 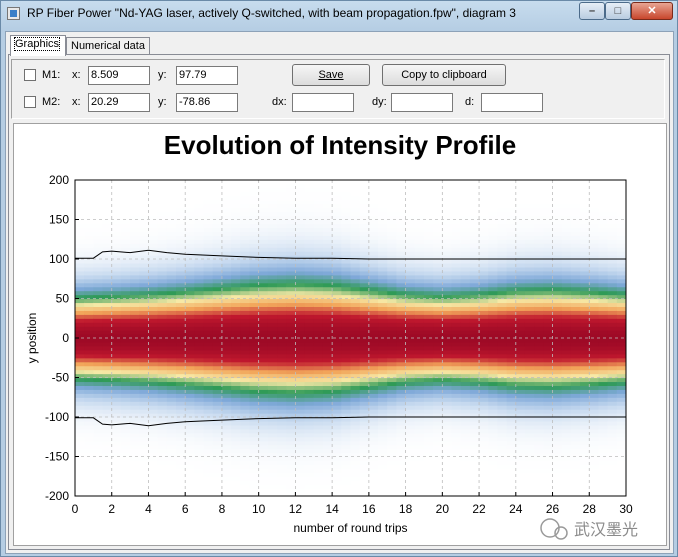 What do you see at coordinates (108, 46) in the screenshot?
I see `tab-numerical-data: Numerical data` at bounding box center [108, 46].